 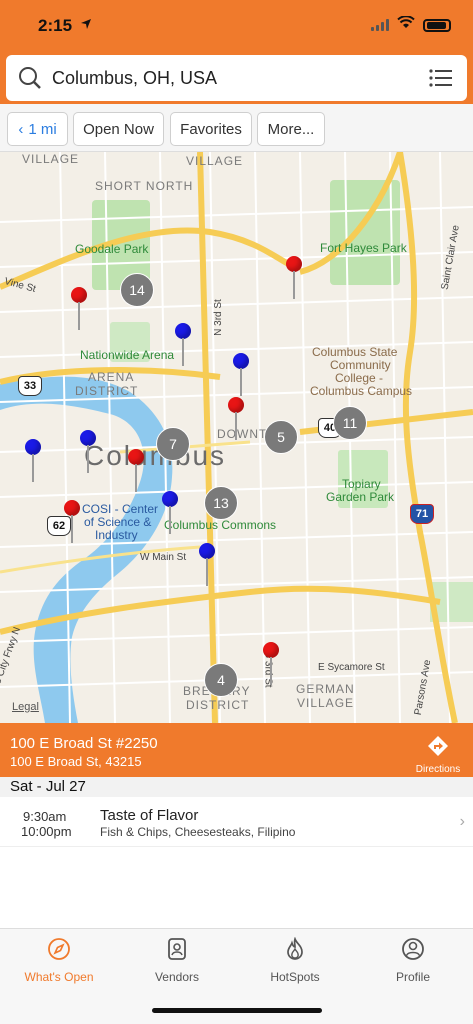 What do you see at coordinates (295, 977) in the screenshot?
I see `tab-label: HotSpots` at bounding box center [295, 977].